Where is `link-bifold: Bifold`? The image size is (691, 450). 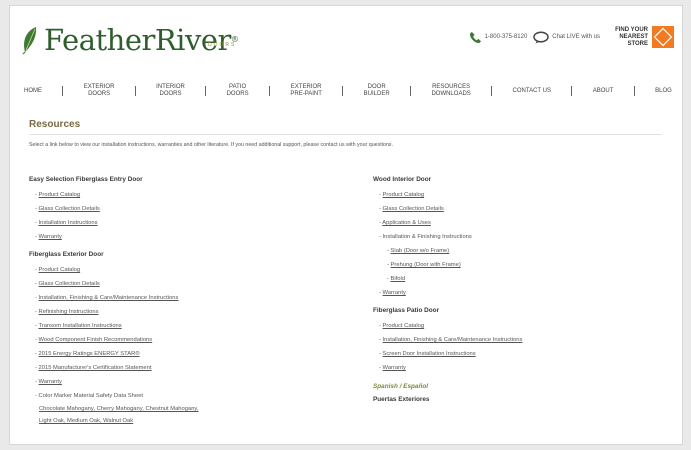
link-bifold: Bifold is located at coordinates (398, 279).